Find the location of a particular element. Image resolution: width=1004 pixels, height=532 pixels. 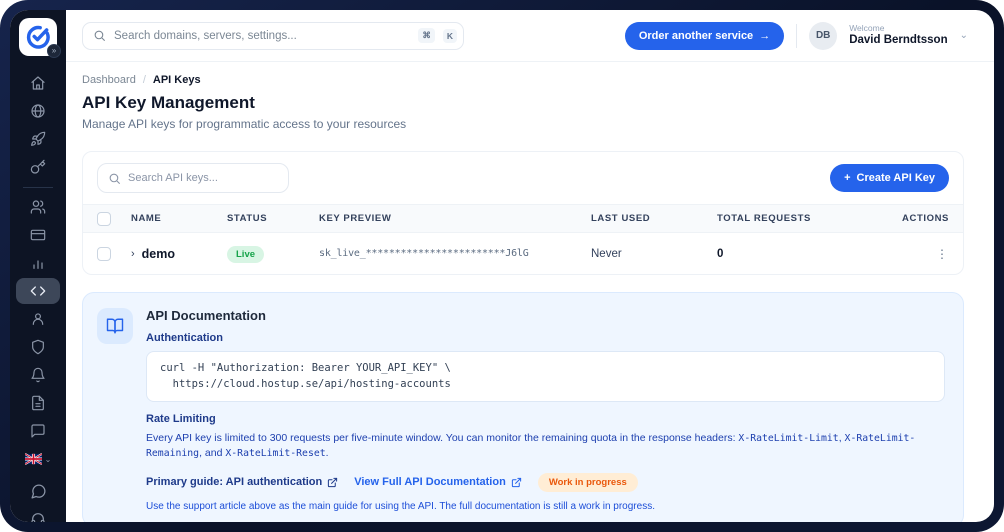

api-key-name-cell: › demo is located at coordinates (179, 254).